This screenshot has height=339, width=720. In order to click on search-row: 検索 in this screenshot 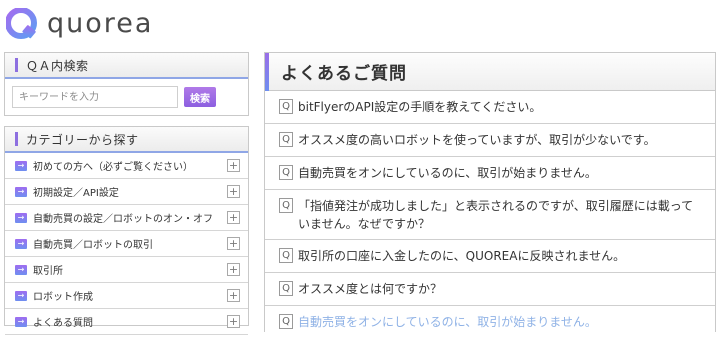, I will do `click(126, 93)`.